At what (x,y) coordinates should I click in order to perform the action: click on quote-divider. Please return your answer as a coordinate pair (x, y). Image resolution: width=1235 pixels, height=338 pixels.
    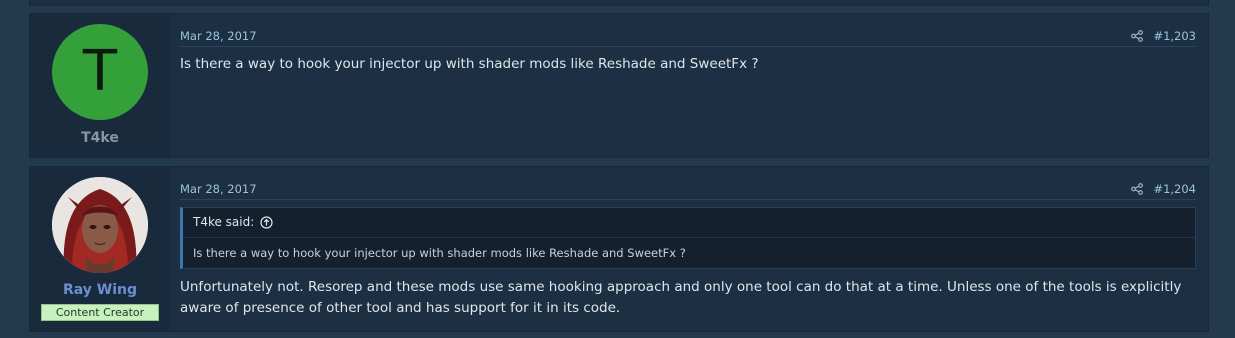
    Looking at the image, I should click on (689, 237).